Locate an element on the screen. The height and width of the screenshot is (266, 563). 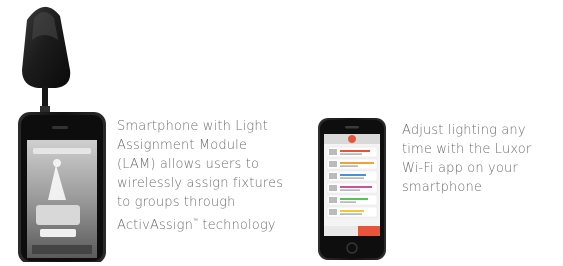
app-caption-line-1: Adjust lighting any is located at coordinates (464, 130).